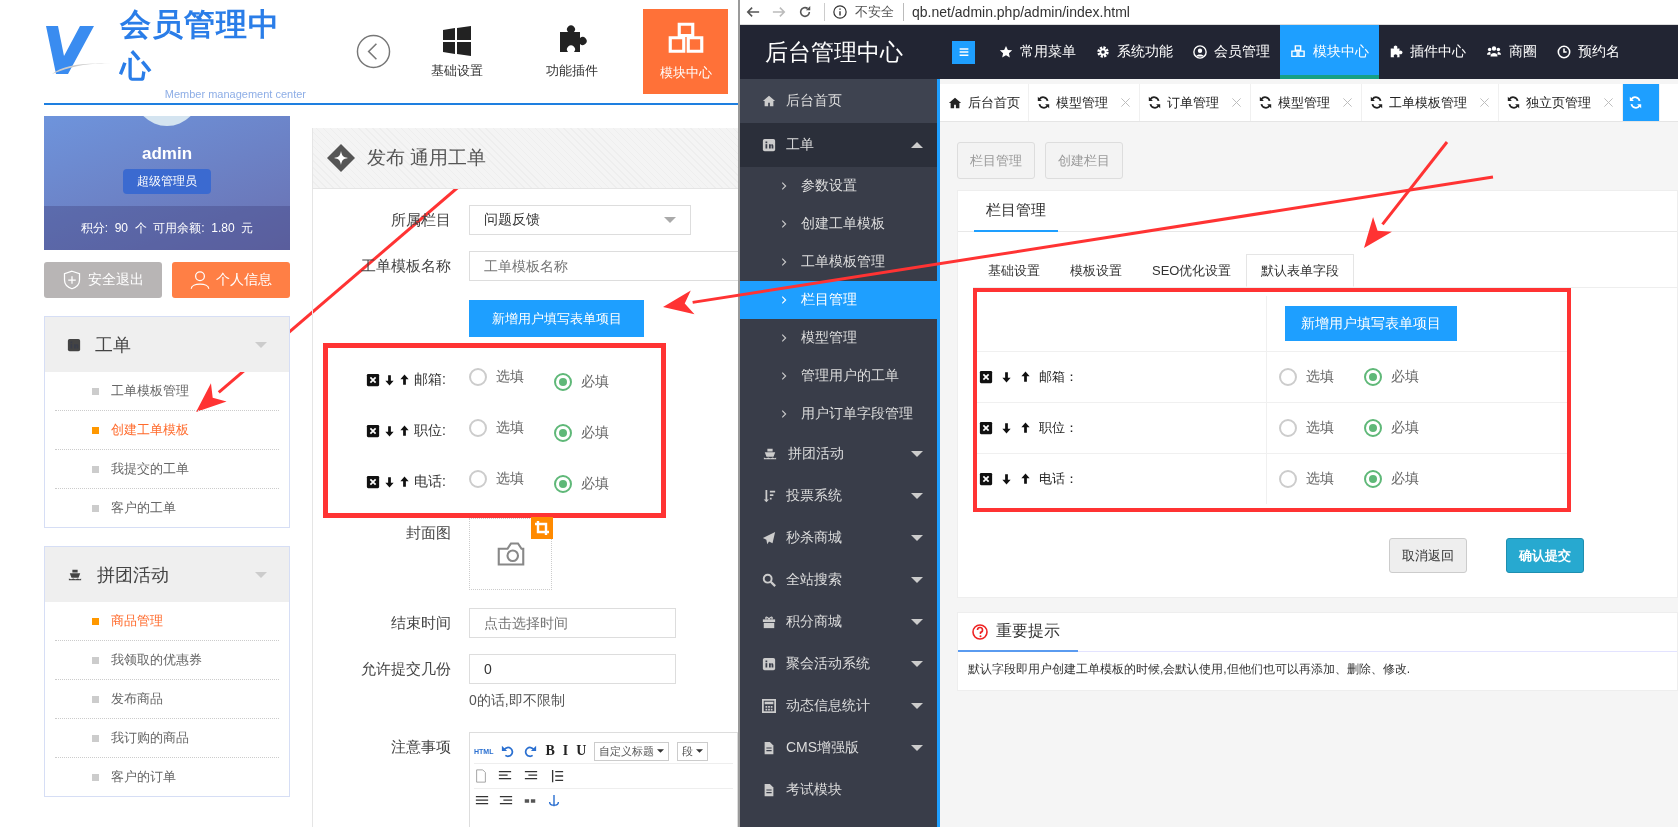 The height and width of the screenshot is (827, 1678). Describe the element at coordinates (572, 623) in the screenshot. I see `date-field: 点击选择时间` at that location.